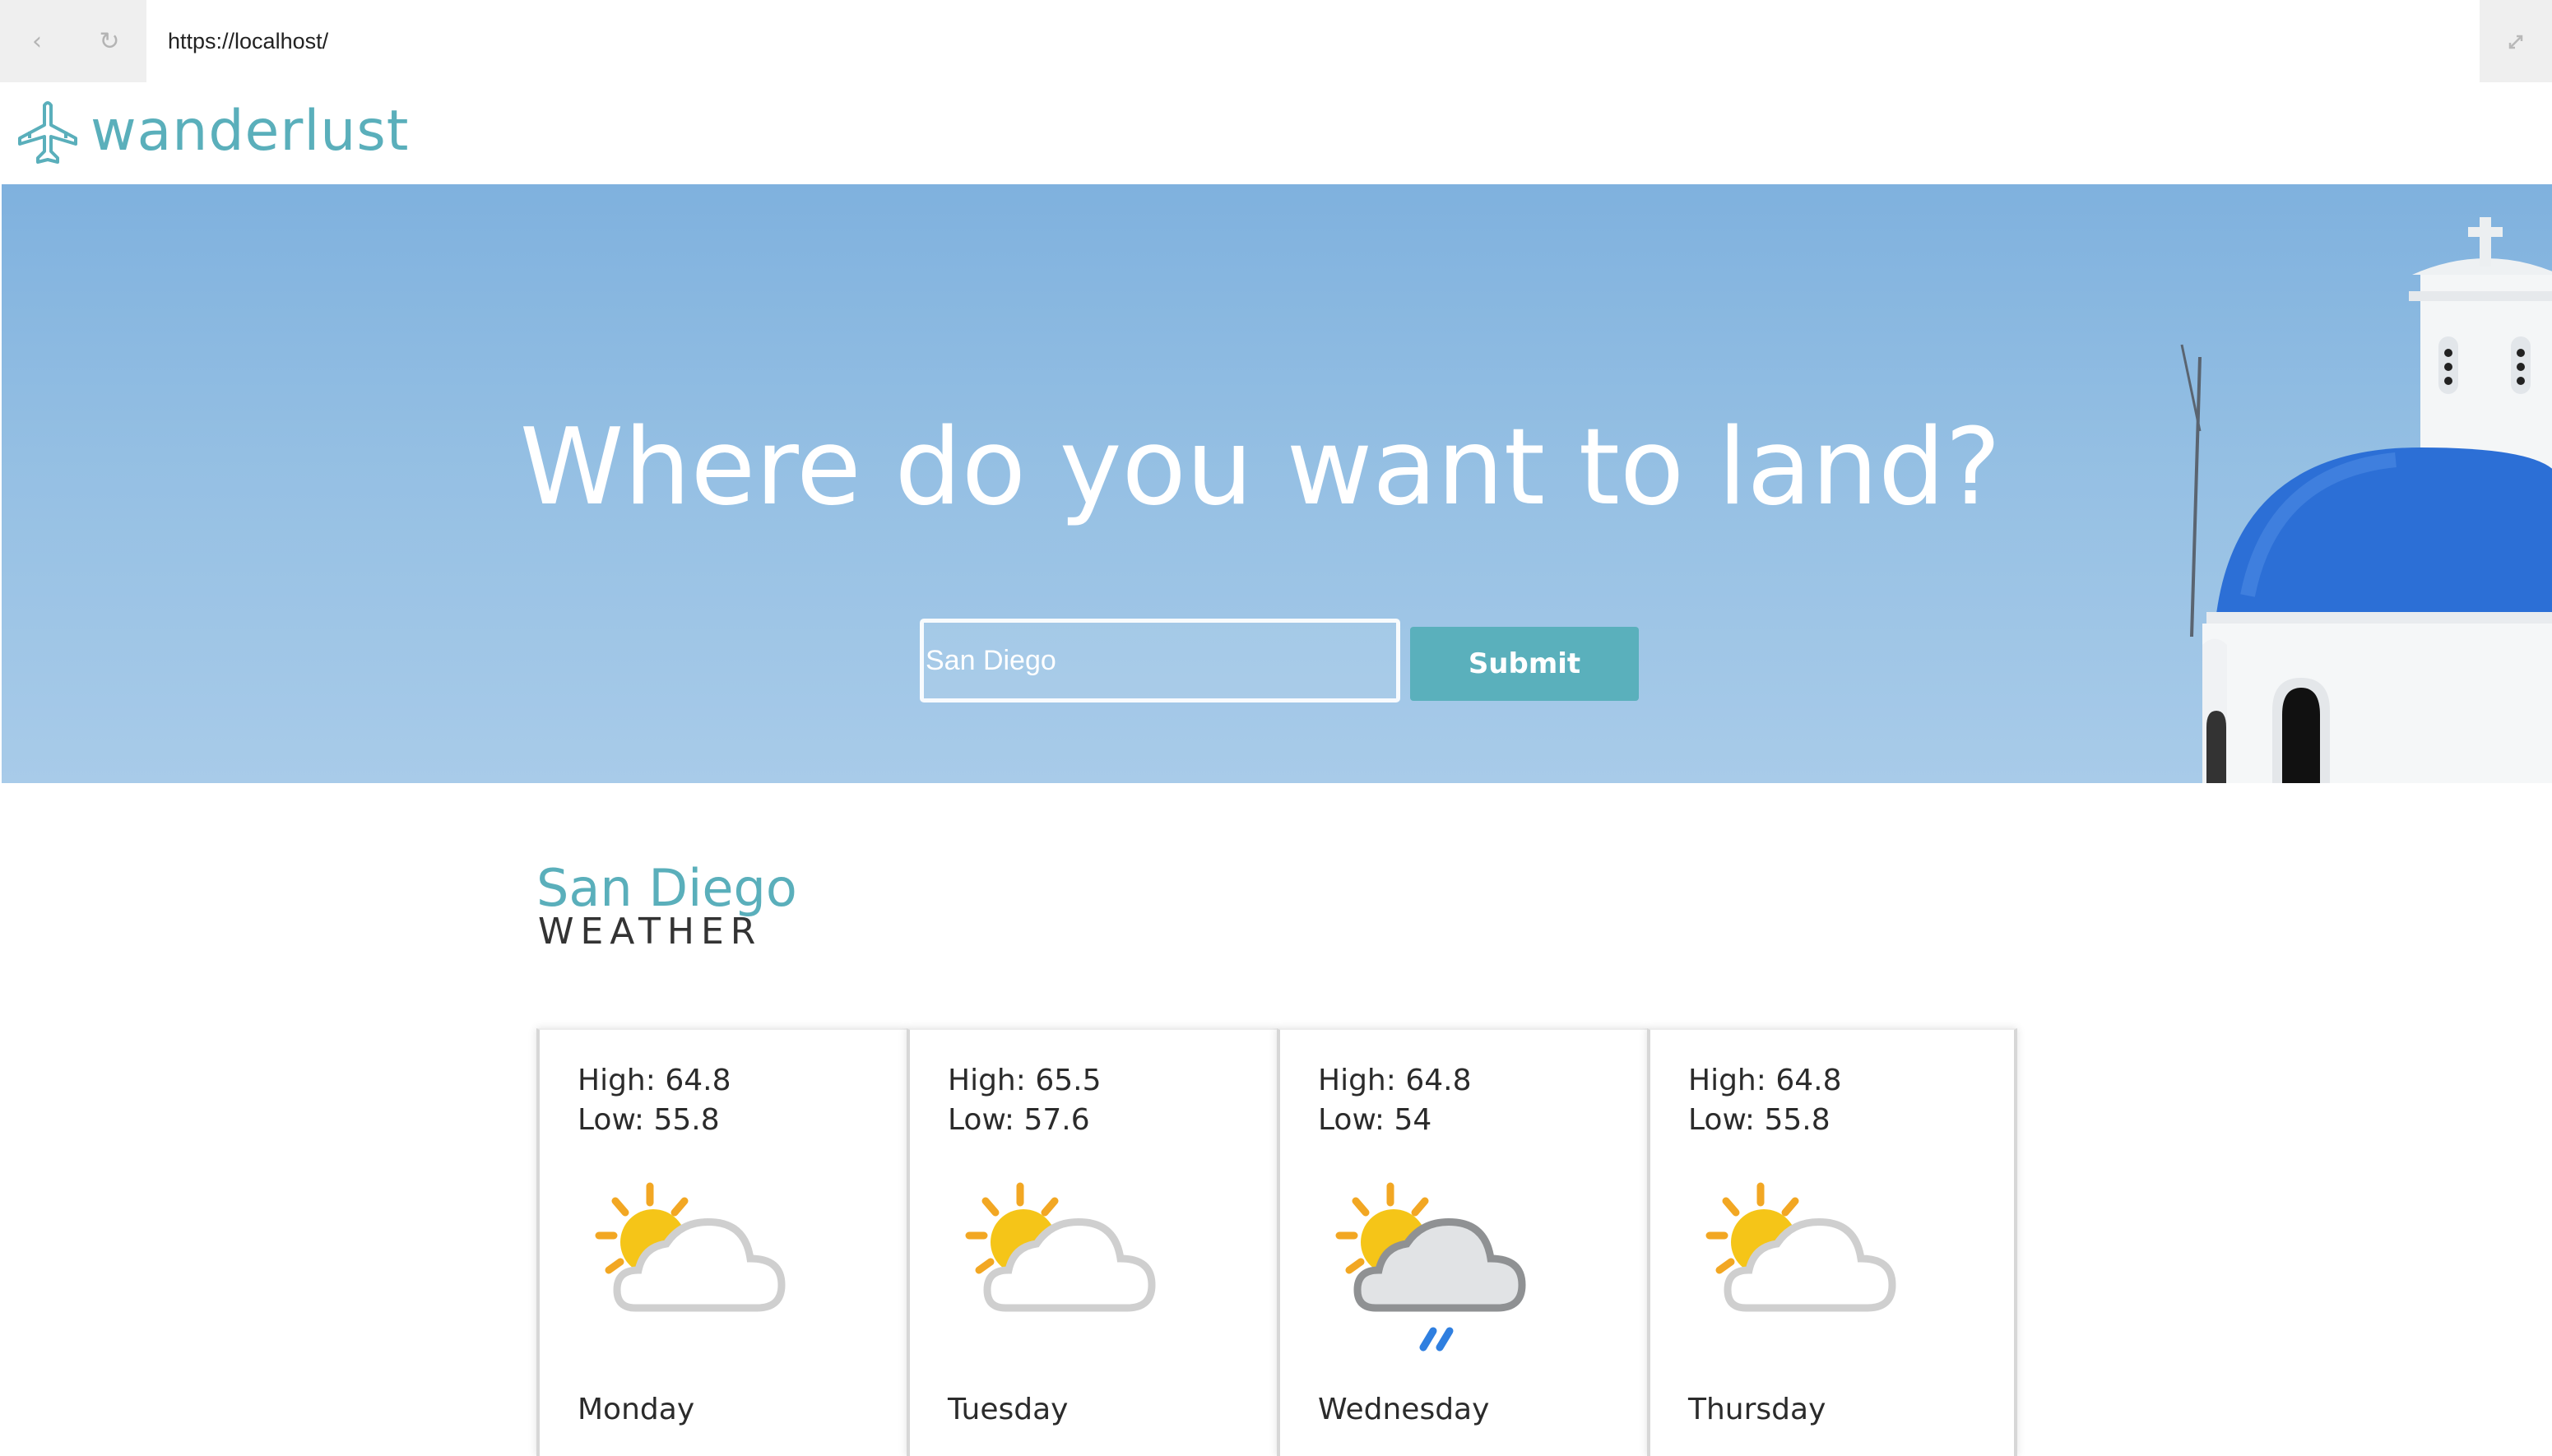  What do you see at coordinates (249, 131) in the screenshot?
I see `logo-text: wanderlust` at bounding box center [249, 131].